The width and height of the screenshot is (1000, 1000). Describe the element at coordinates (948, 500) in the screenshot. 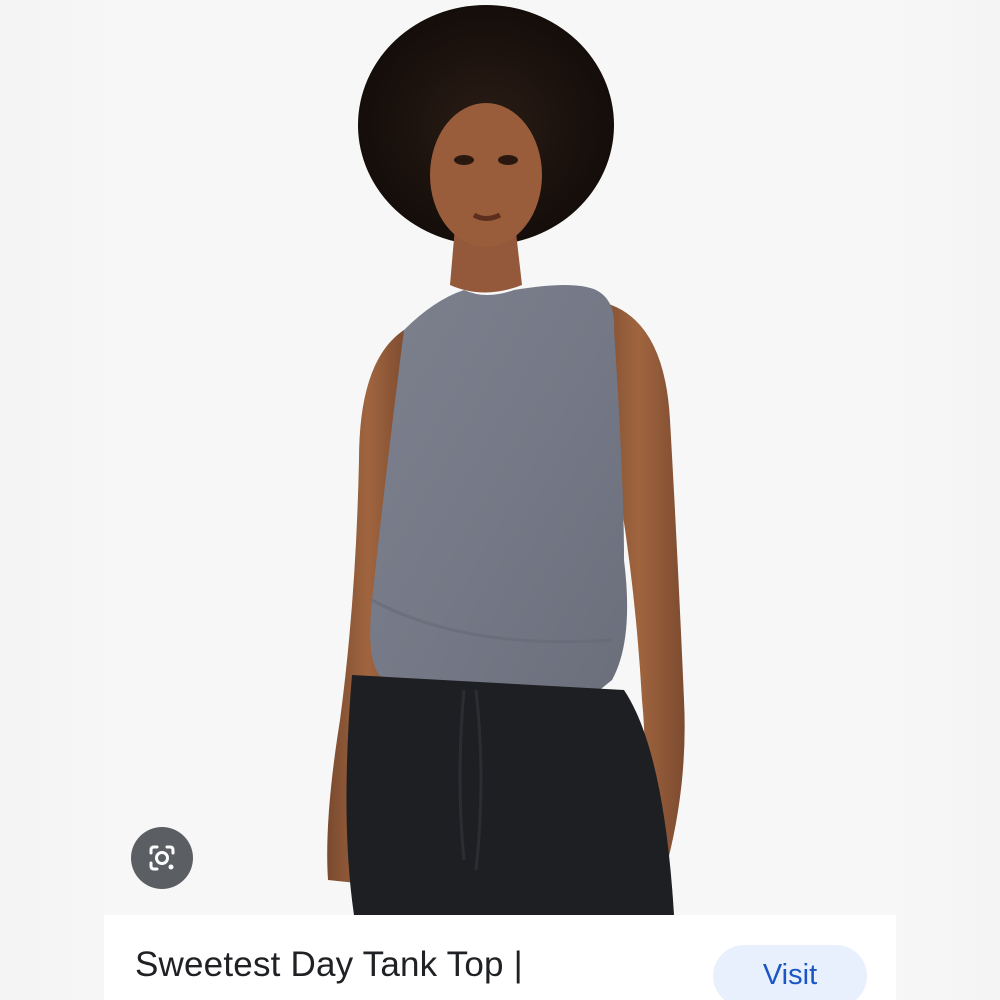

I see `right-gutter` at that location.